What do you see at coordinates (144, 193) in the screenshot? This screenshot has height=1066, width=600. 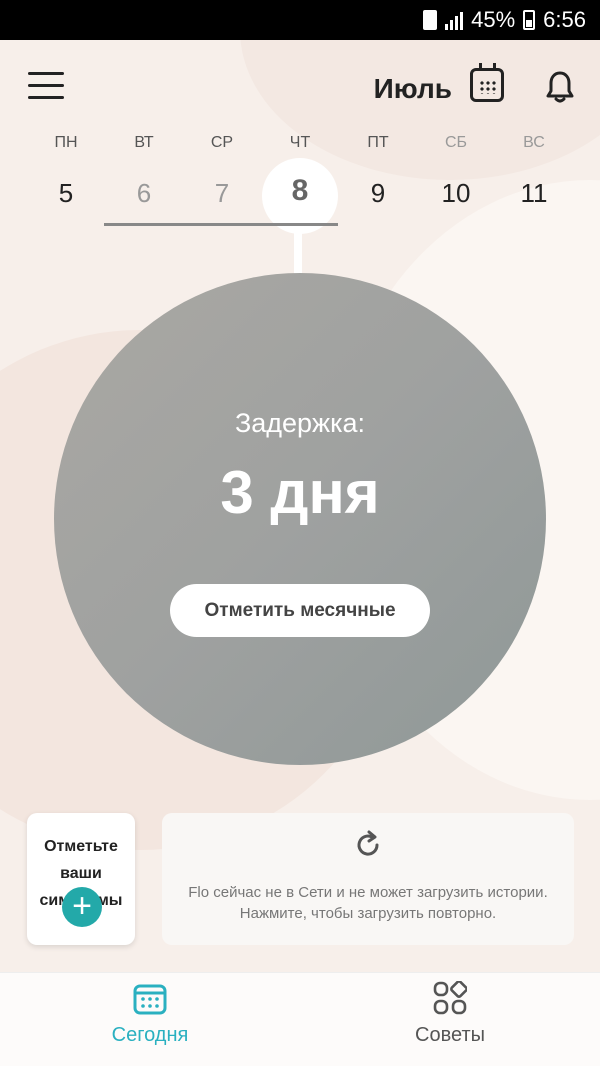 I see `day-number: 6` at bounding box center [144, 193].